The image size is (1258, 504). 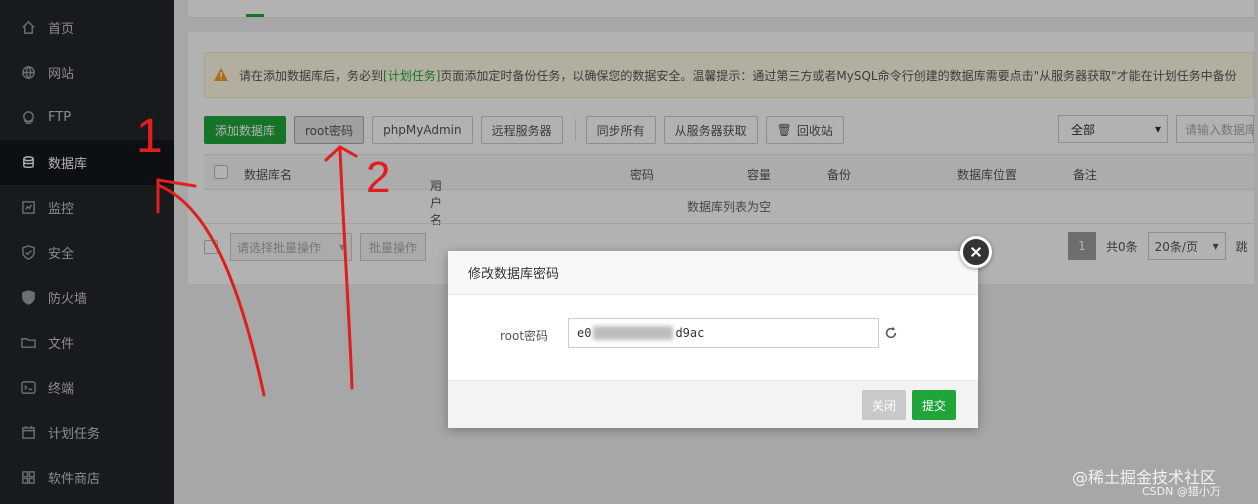 I want to click on change-db-password-dialog: 修改数据库密码 root密码 e0 d9ac 关闭 提交, so click(x=713, y=339).